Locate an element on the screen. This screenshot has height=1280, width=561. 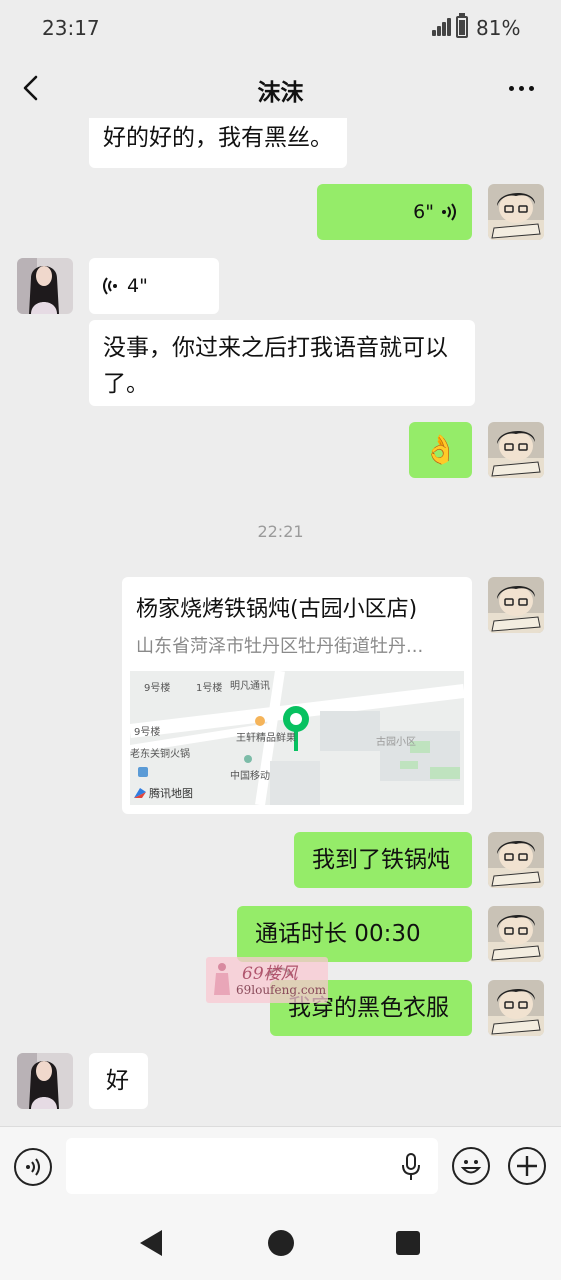
voice-message-incoming: 4" is located at coordinates (154, 286).